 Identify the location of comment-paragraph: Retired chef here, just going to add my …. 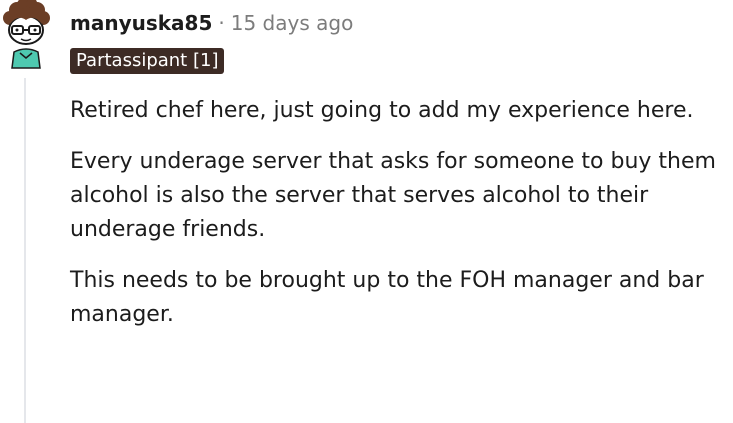
(382, 110).